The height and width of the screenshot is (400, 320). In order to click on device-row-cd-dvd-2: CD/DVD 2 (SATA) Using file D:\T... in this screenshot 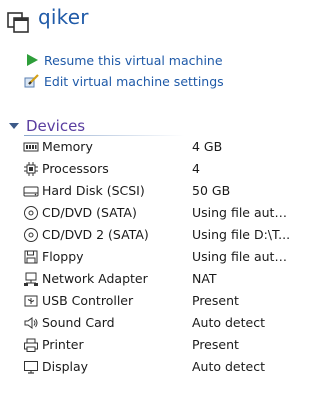, I will do `click(148, 235)`.